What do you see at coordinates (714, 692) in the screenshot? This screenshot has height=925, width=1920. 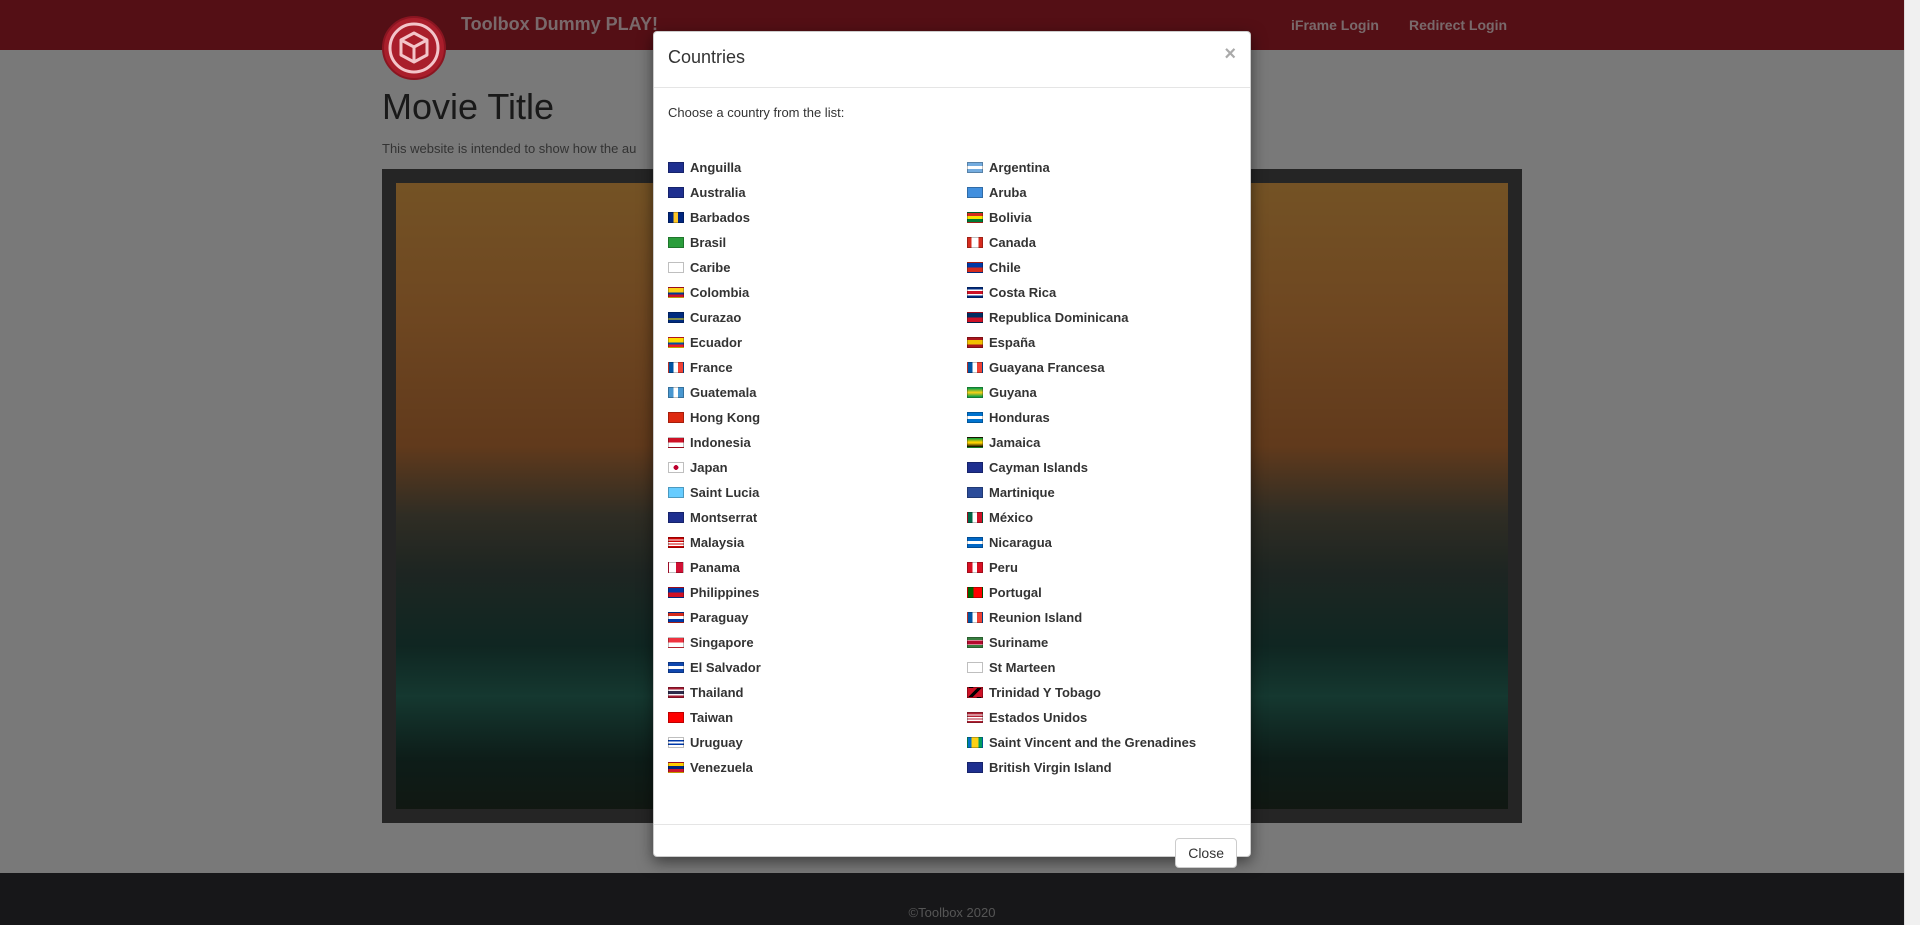 I see `country-item: Thailand` at bounding box center [714, 692].